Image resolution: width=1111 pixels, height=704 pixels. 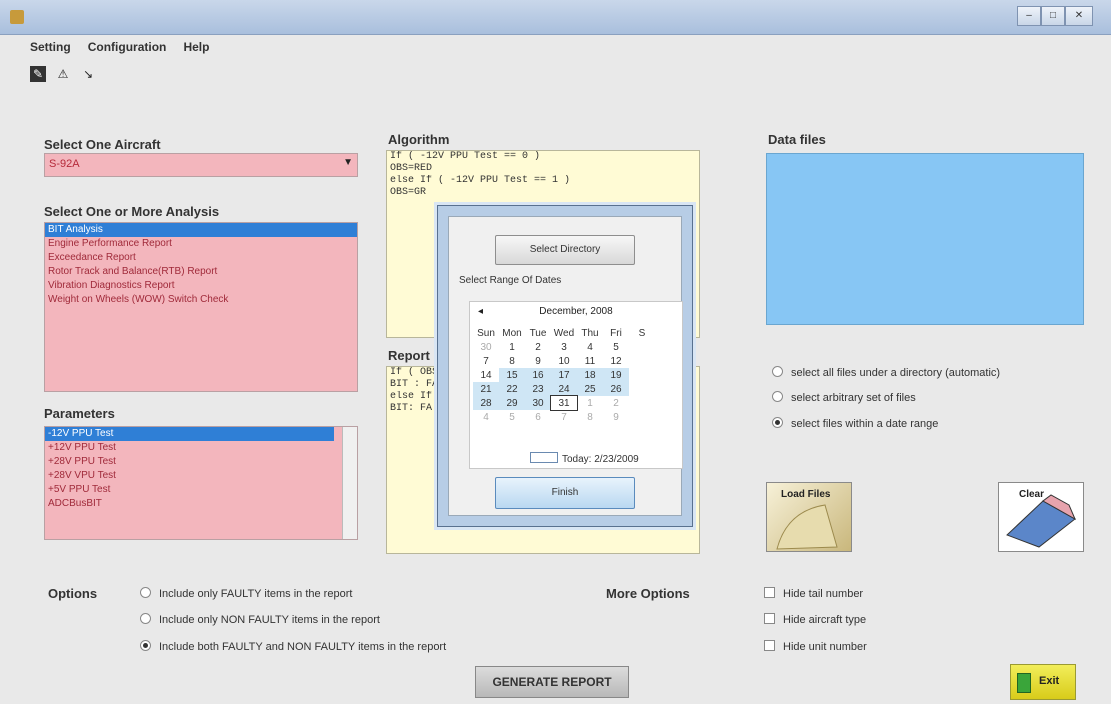 What do you see at coordinates (63, 74) in the screenshot?
I see `warning-icon: ⚠` at bounding box center [63, 74].